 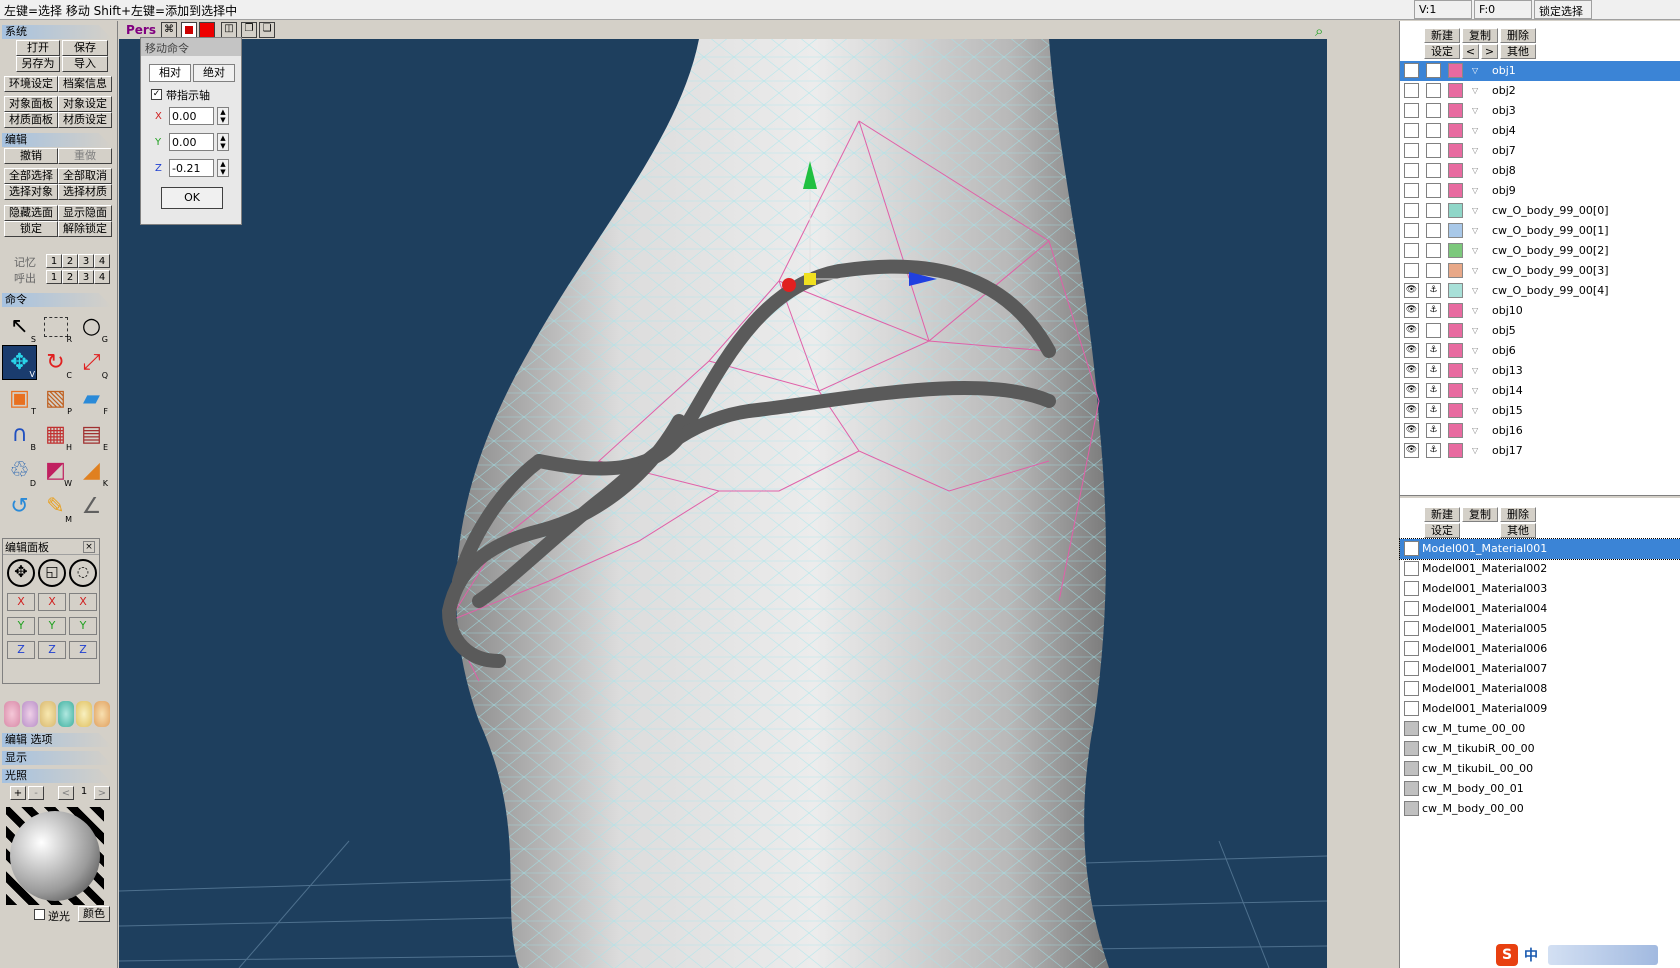 I want to click on save-button: 保存, so click(x=85, y=48).